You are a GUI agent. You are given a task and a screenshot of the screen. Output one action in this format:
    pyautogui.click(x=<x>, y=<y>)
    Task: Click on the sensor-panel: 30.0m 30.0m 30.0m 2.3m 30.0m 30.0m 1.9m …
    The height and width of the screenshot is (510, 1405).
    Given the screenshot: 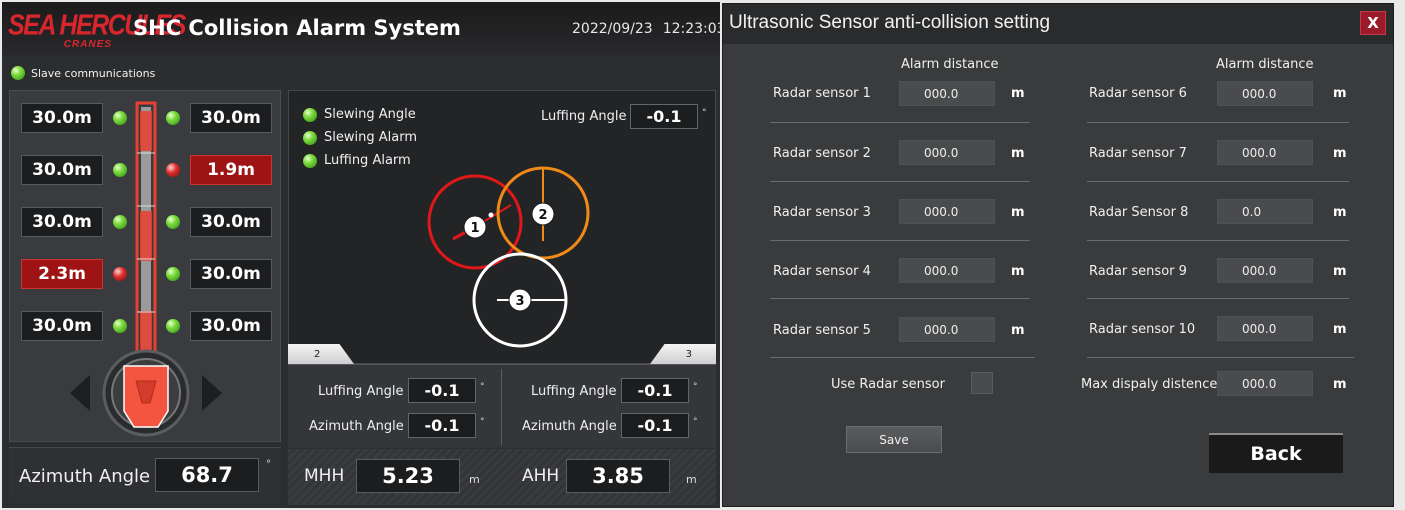 What is the action you would take?
    pyautogui.click(x=145, y=266)
    